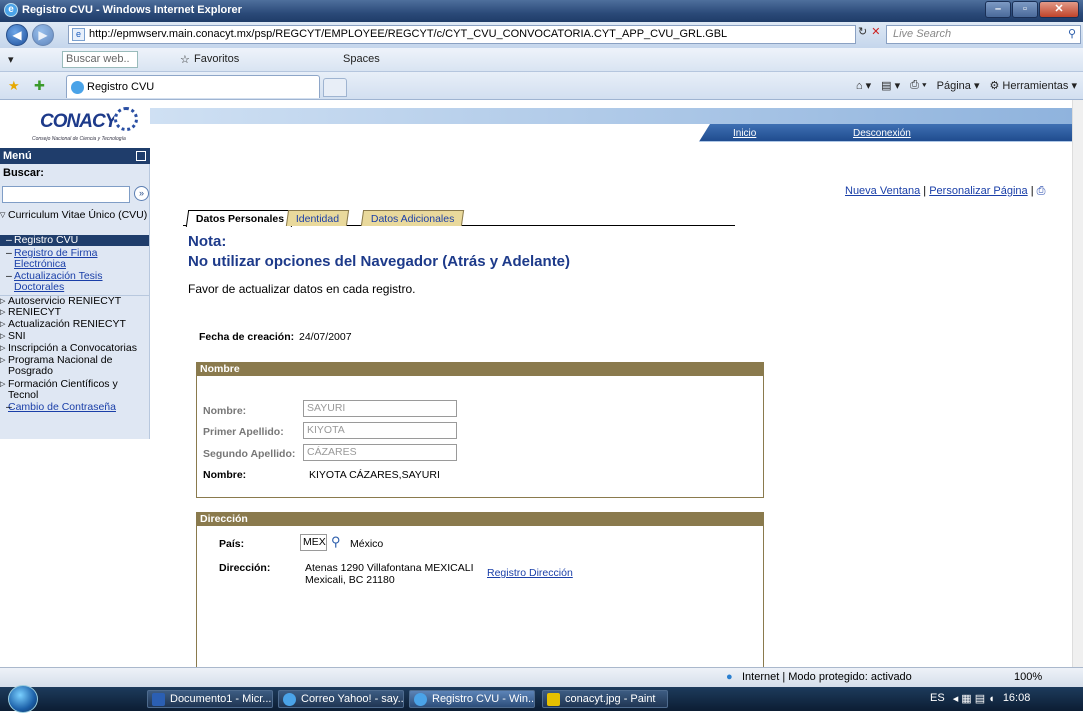  I want to click on system-tray: ES ◂ ▦ ▤ ◖ 16:08, so click(980, 698).